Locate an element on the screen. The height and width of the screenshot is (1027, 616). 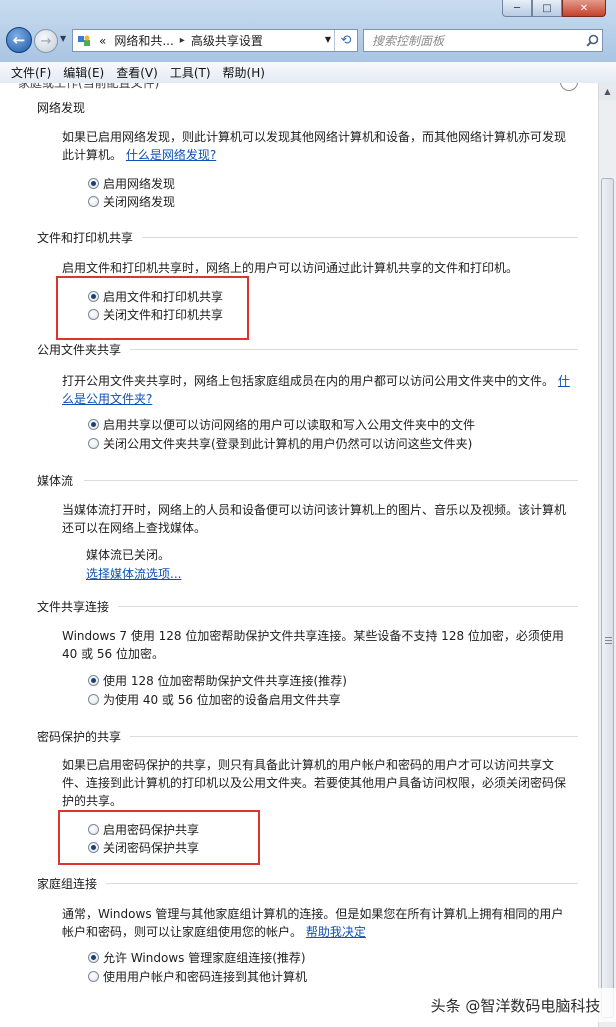
refresh-button: ⟲ is located at coordinates (345, 40).